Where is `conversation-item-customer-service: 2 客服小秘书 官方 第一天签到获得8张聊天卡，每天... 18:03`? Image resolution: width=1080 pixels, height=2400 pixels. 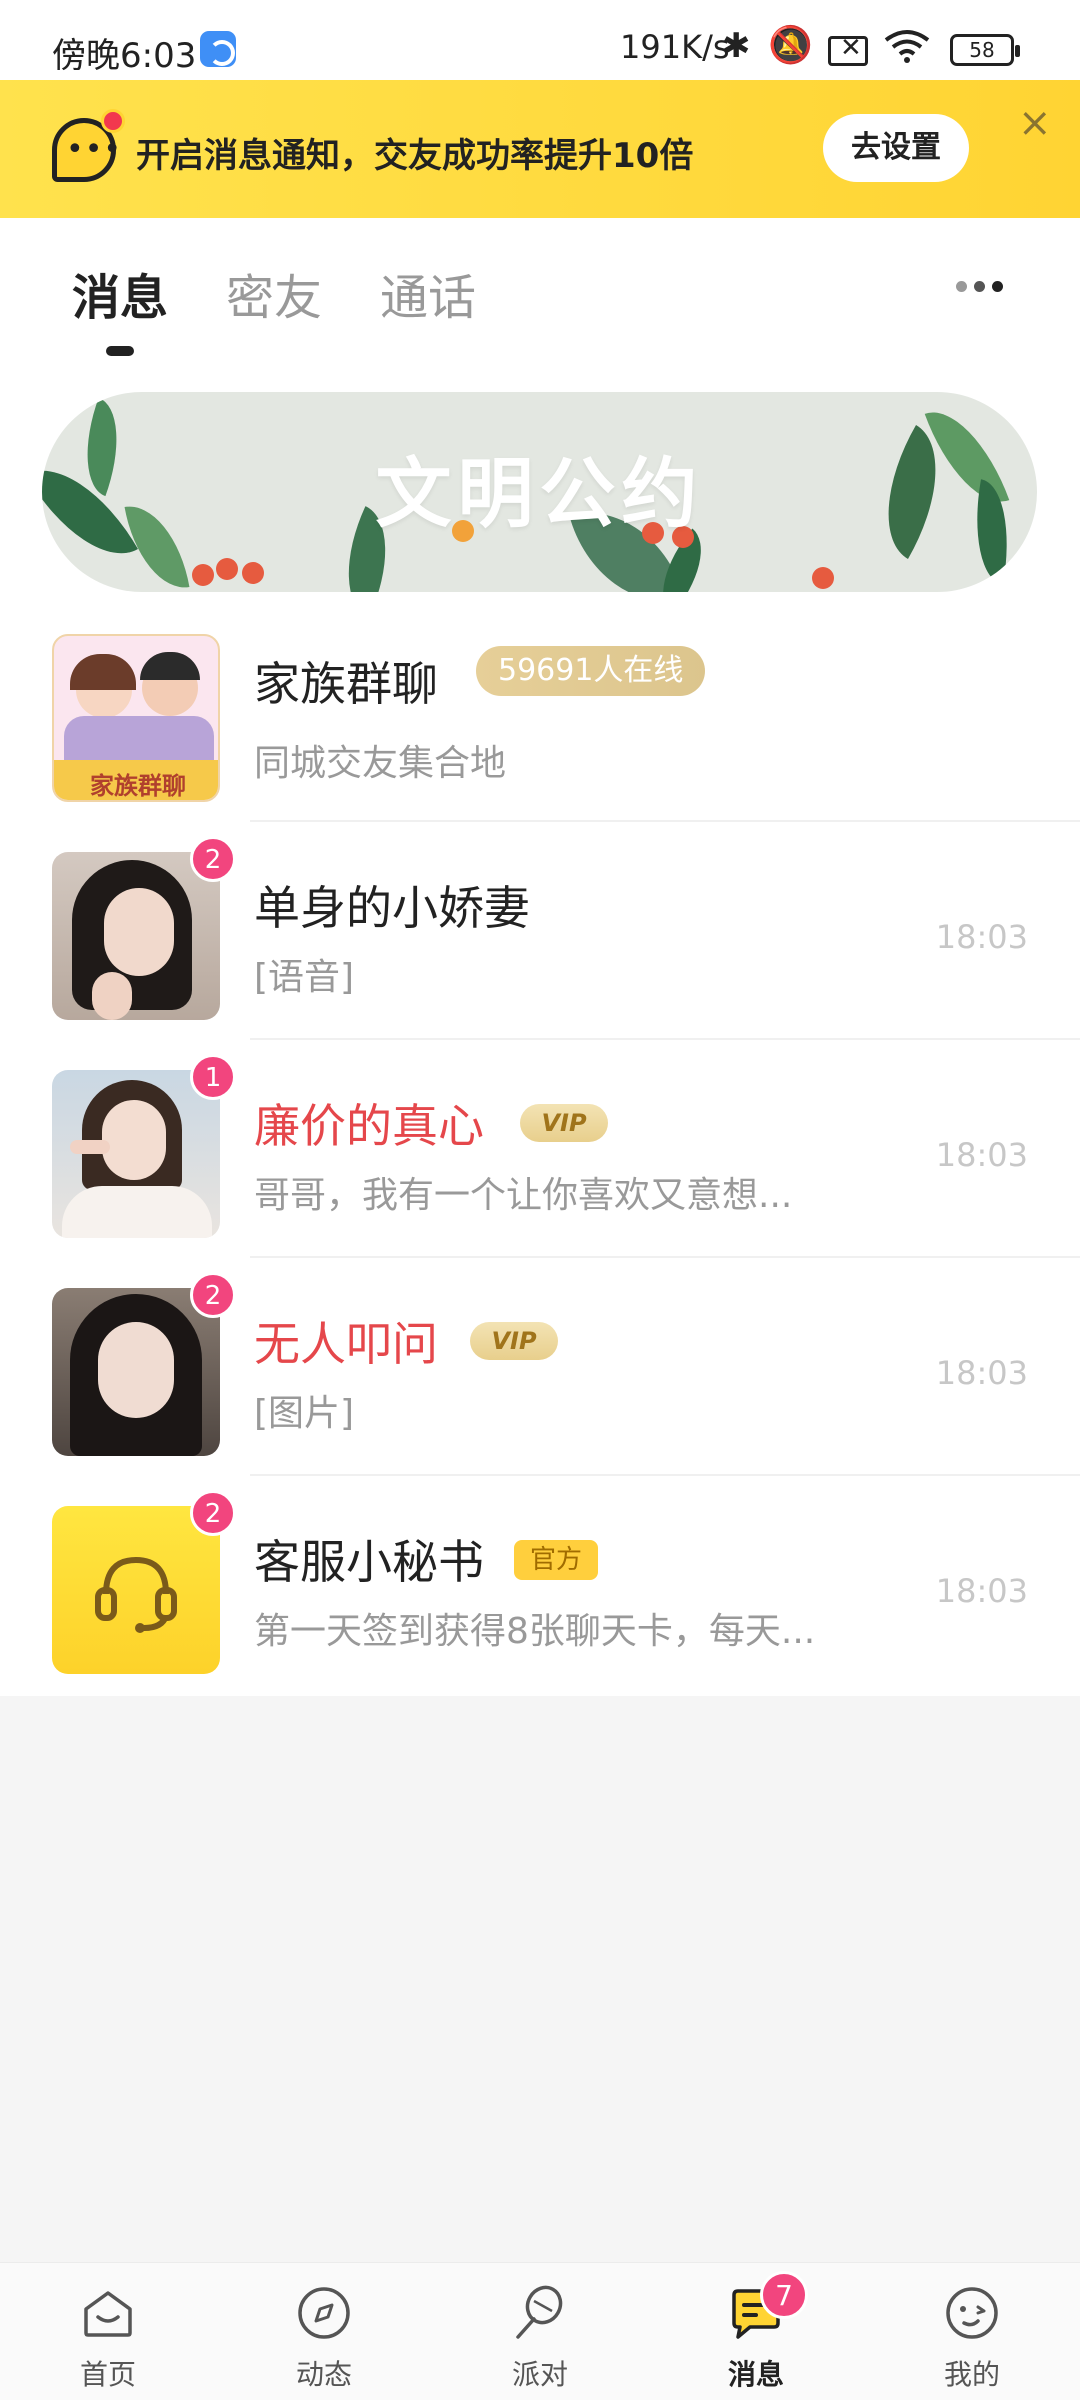 conversation-item-customer-service: 2 客服小秘书 官方 第一天签到获得8张聊天卡，每天... 18:03 is located at coordinates (540, 1585).